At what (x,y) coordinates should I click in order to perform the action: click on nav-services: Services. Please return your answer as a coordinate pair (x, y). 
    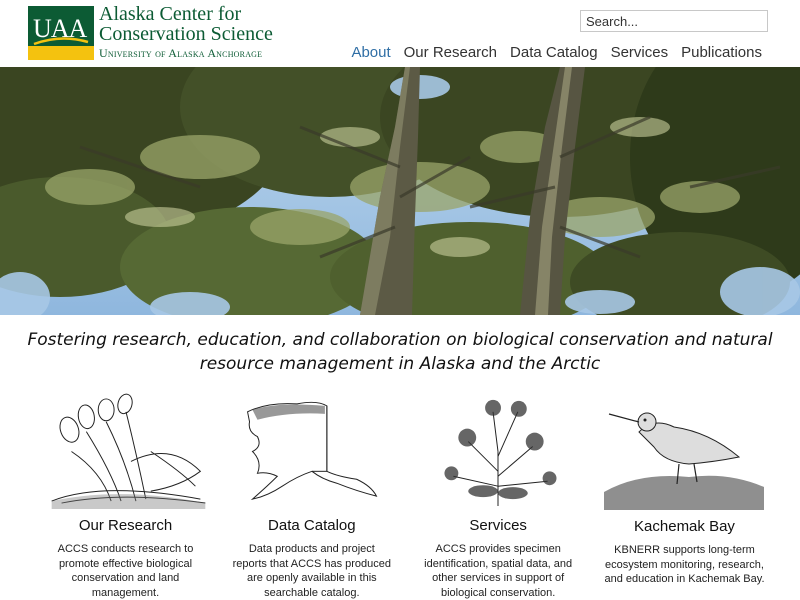
    Looking at the image, I should click on (640, 52).